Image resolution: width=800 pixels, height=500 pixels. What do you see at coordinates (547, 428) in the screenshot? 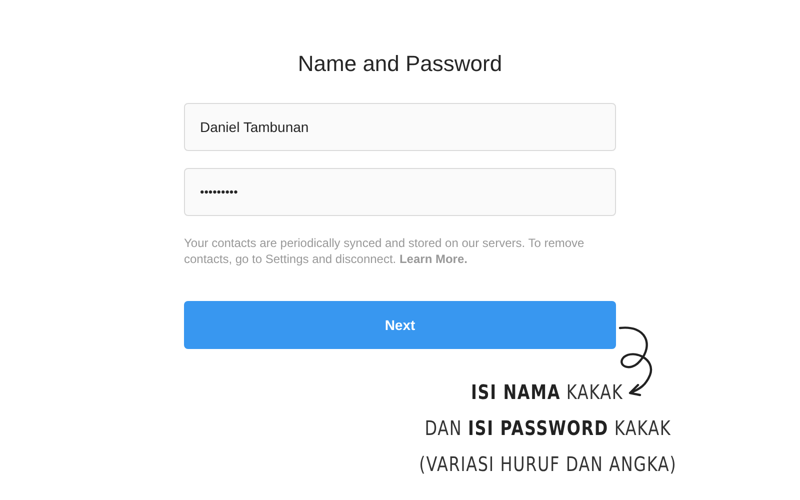
I see `annotation-text: DAN ISI PASSWORD KAKAK` at bounding box center [547, 428].